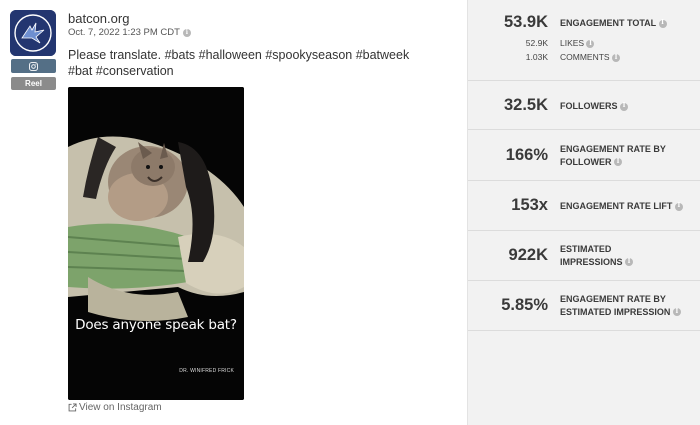 Image resolution: width=700 pixels, height=425 pixels. What do you see at coordinates (72, 407) in the screenshot?
I see `external-link-icon` at bounding box center [72, 407].